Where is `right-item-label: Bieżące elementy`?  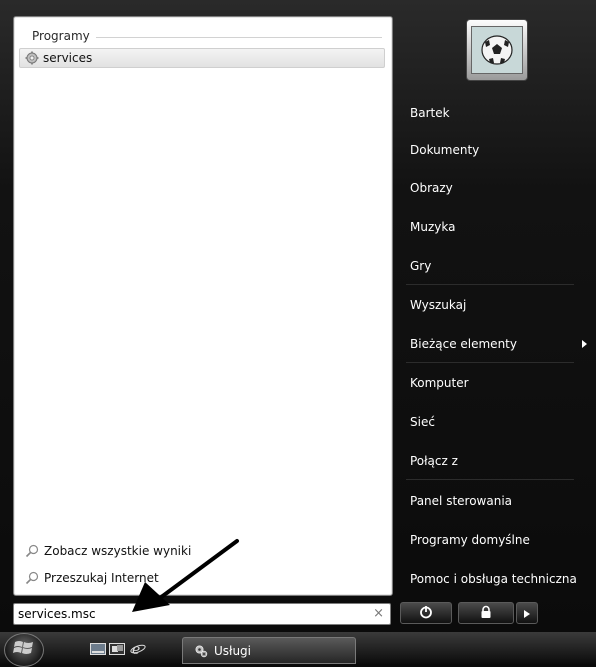 right-item-label: Bieżące elementy is located at coordinates (463, 344).